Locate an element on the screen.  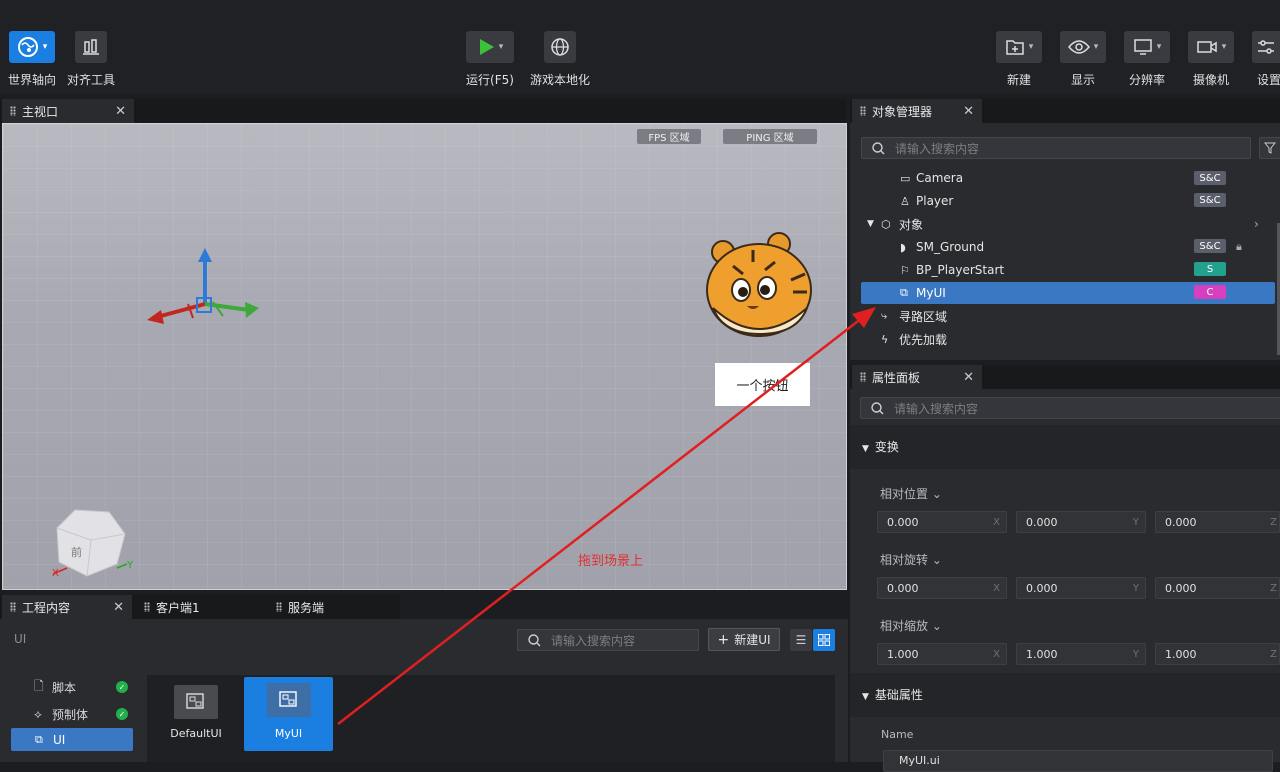
settings-tool: 设置 is located at coordinates (1266, 59).